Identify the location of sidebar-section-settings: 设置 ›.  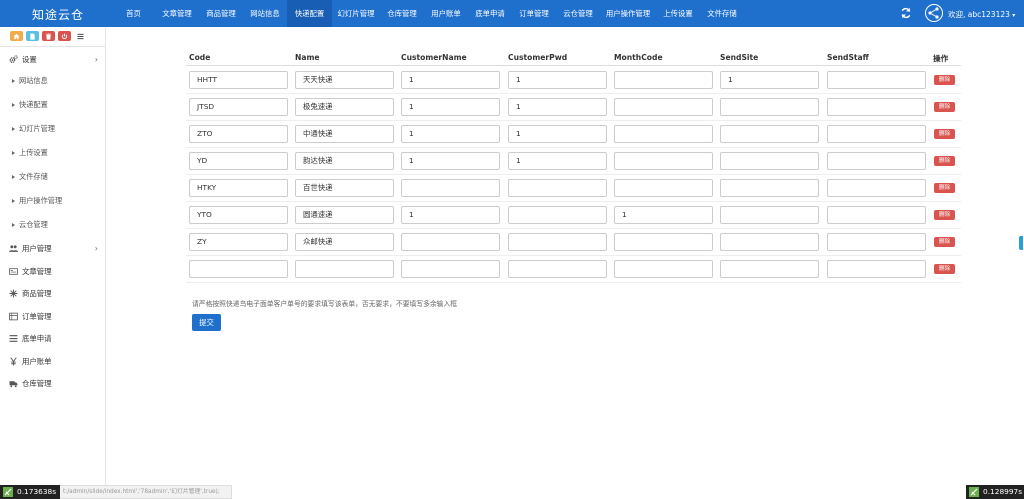
(53, 59).